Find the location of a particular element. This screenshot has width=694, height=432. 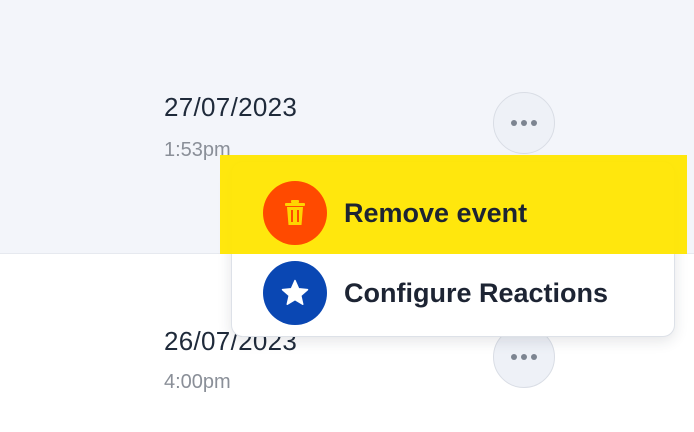

event-time: 4:00pm is located at coordinates (197, 382).